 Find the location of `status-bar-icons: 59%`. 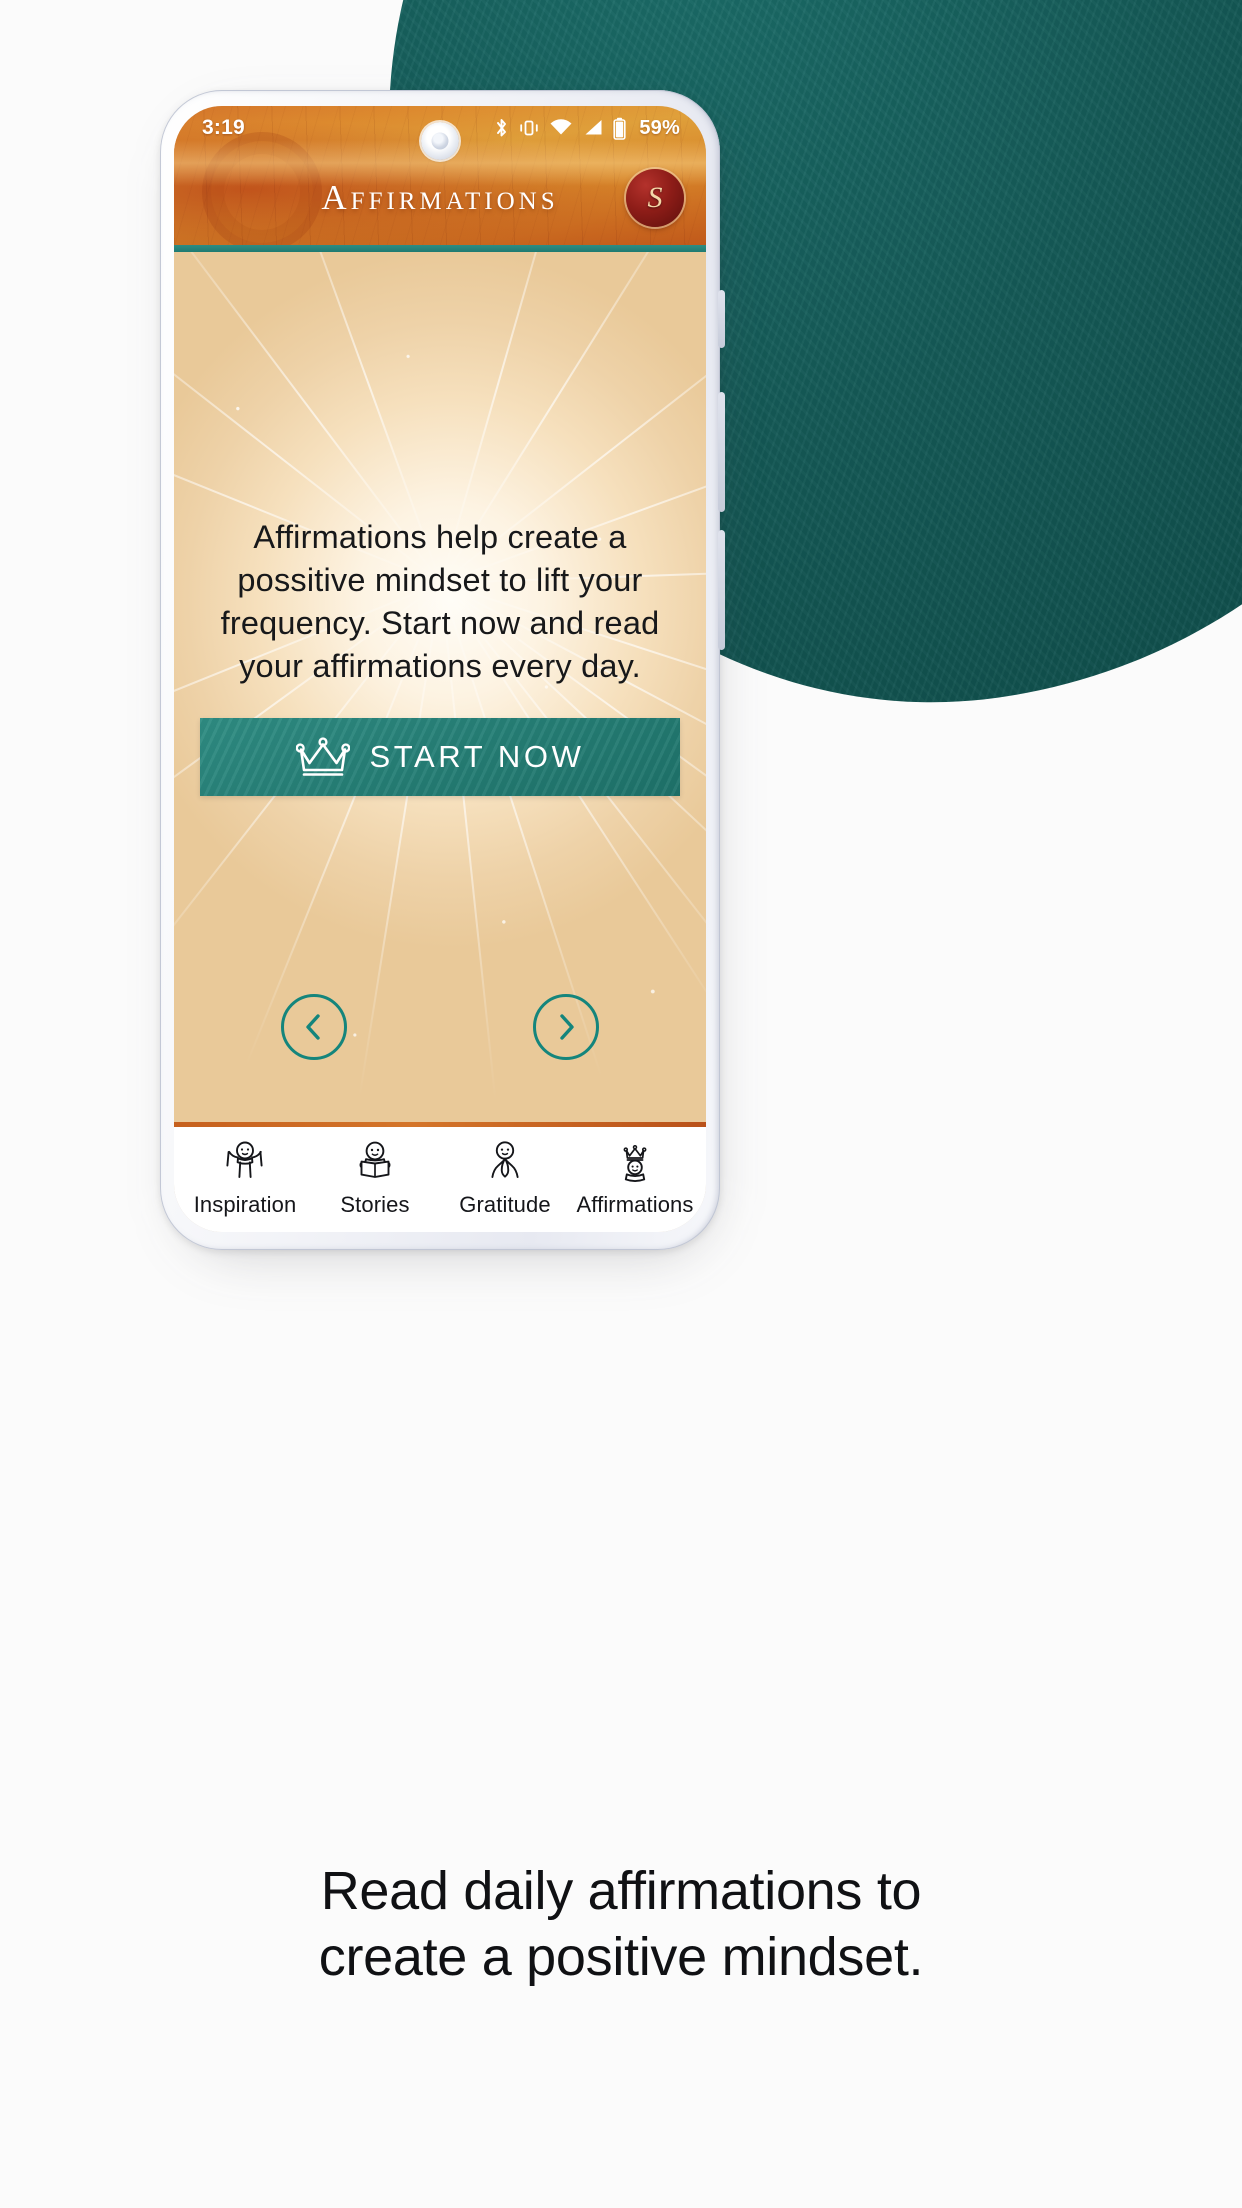

status-bar-icons: 59% is located at coordinates (587, 128).